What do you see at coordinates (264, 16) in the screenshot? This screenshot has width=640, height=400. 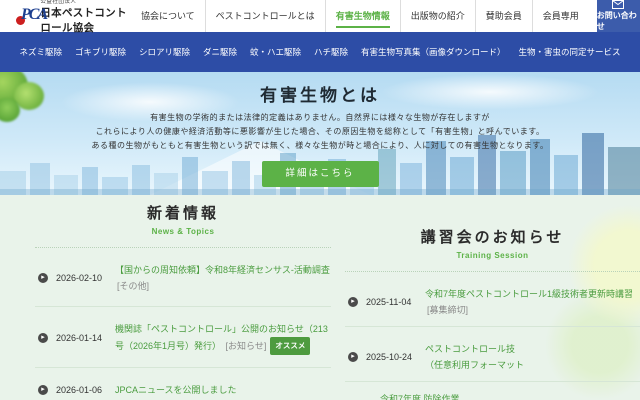 I see `nav-item-what-is-pest-control: ペストコントロールとは` at bounding box center [264, 16].